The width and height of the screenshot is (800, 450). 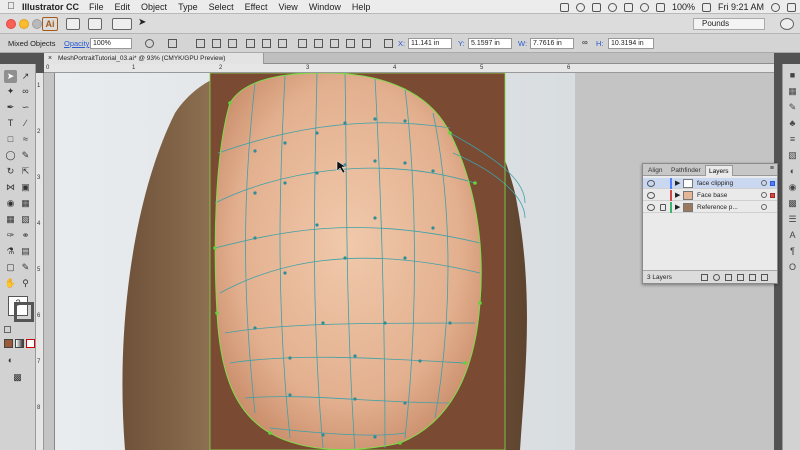 I want to click on opacity-input: 100%, so click(x=111, y=43).